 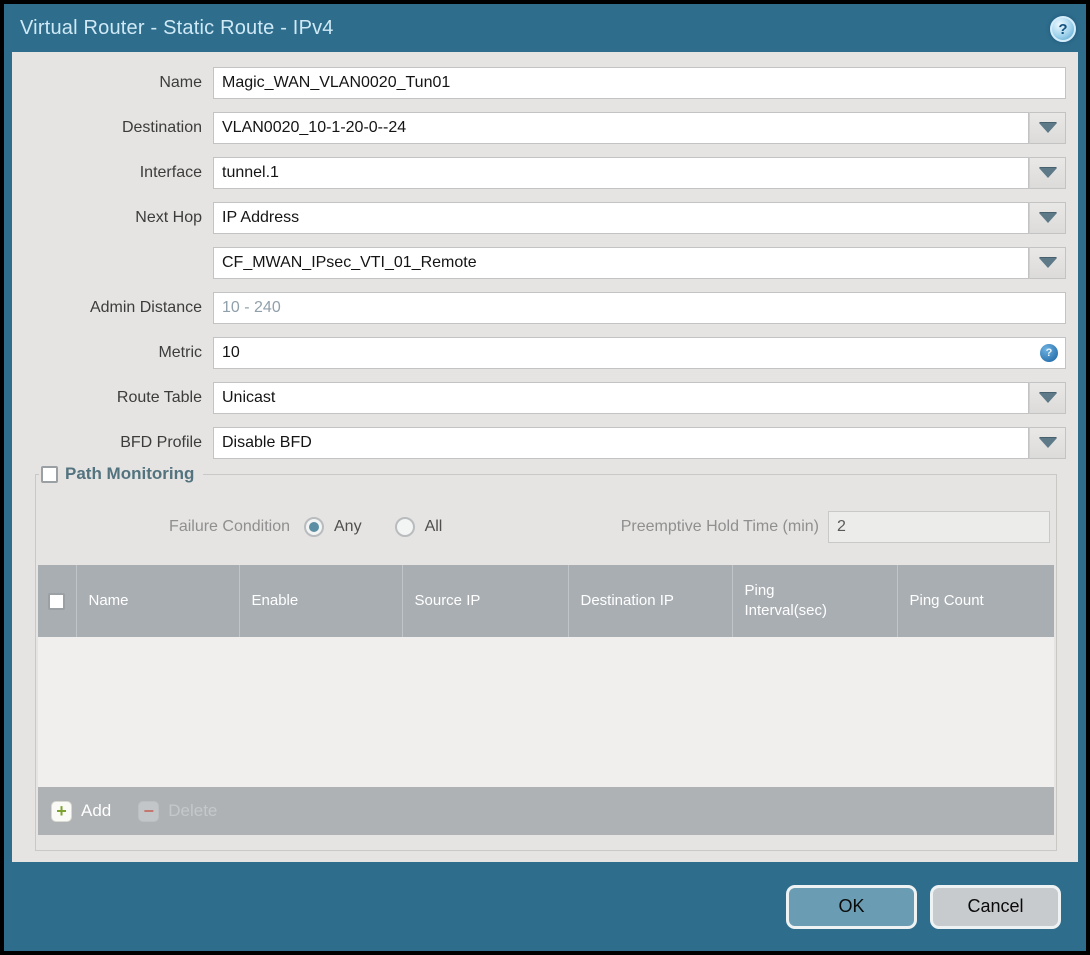 I want to click on delete-icon: −, so click(x=149, y=811).